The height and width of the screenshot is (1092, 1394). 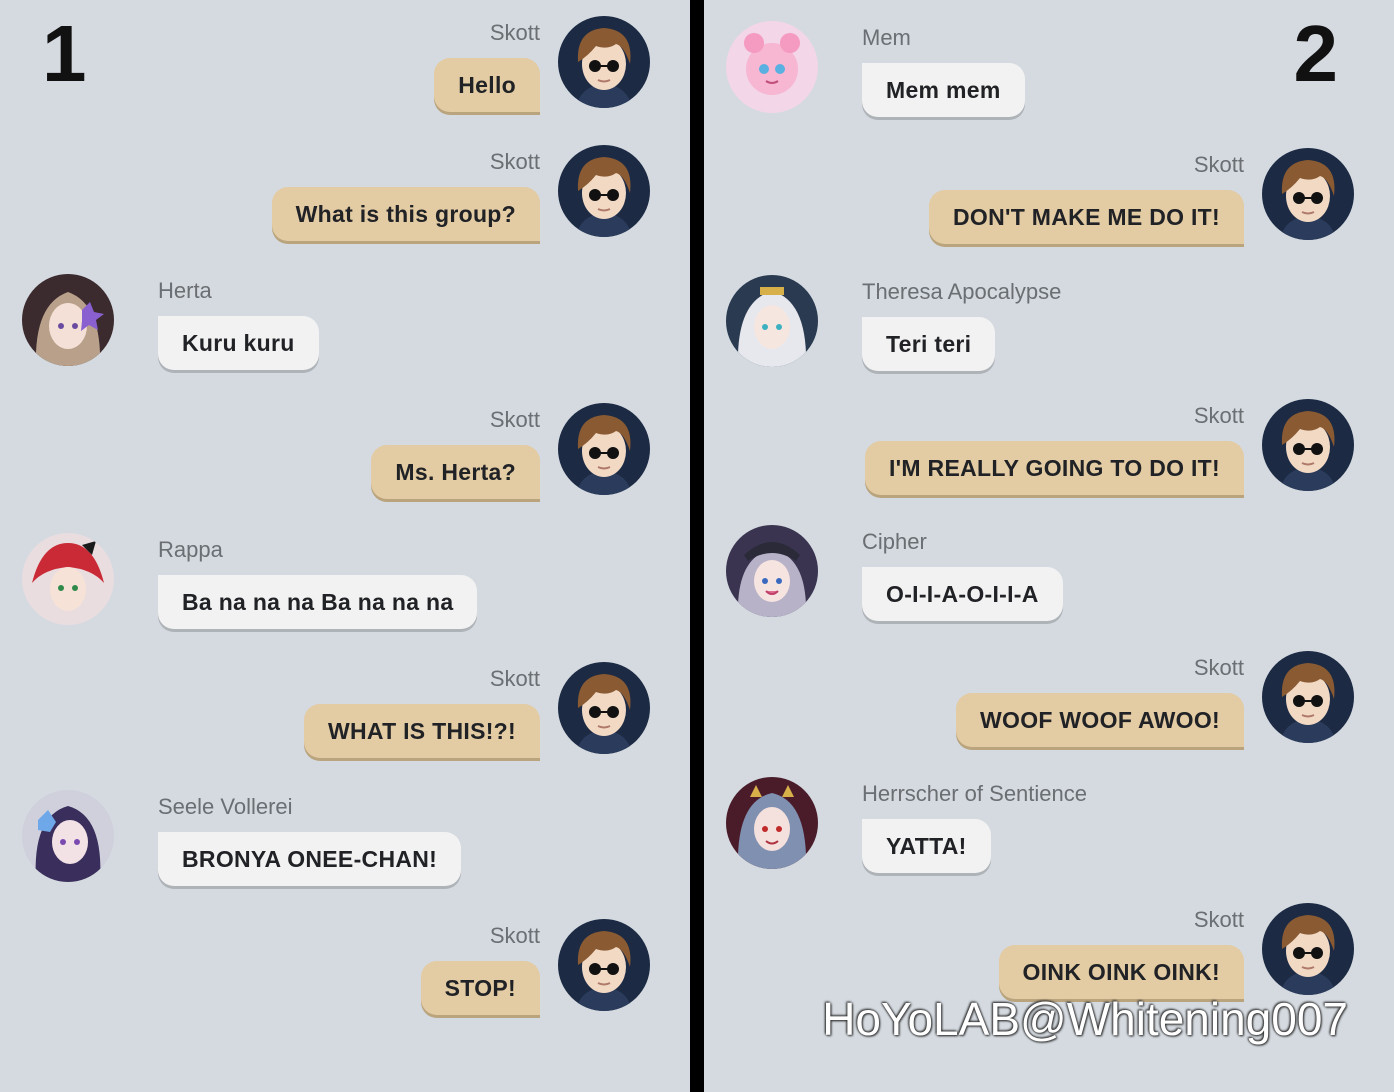 I want to click on sender-name: Seele Vollerei, so click(x=225, y=807).